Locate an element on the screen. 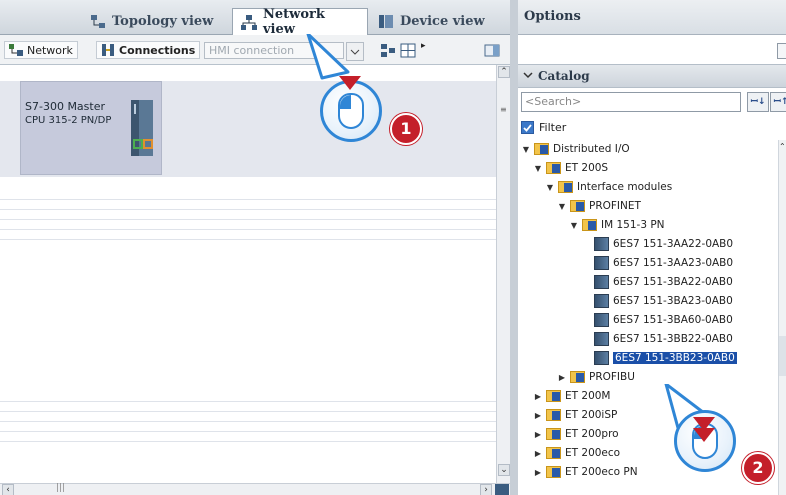 The height and width of the screenshot is (495, 786). view-tab-bar: Topology view Network view Device view is located at coordinates (255, 18).